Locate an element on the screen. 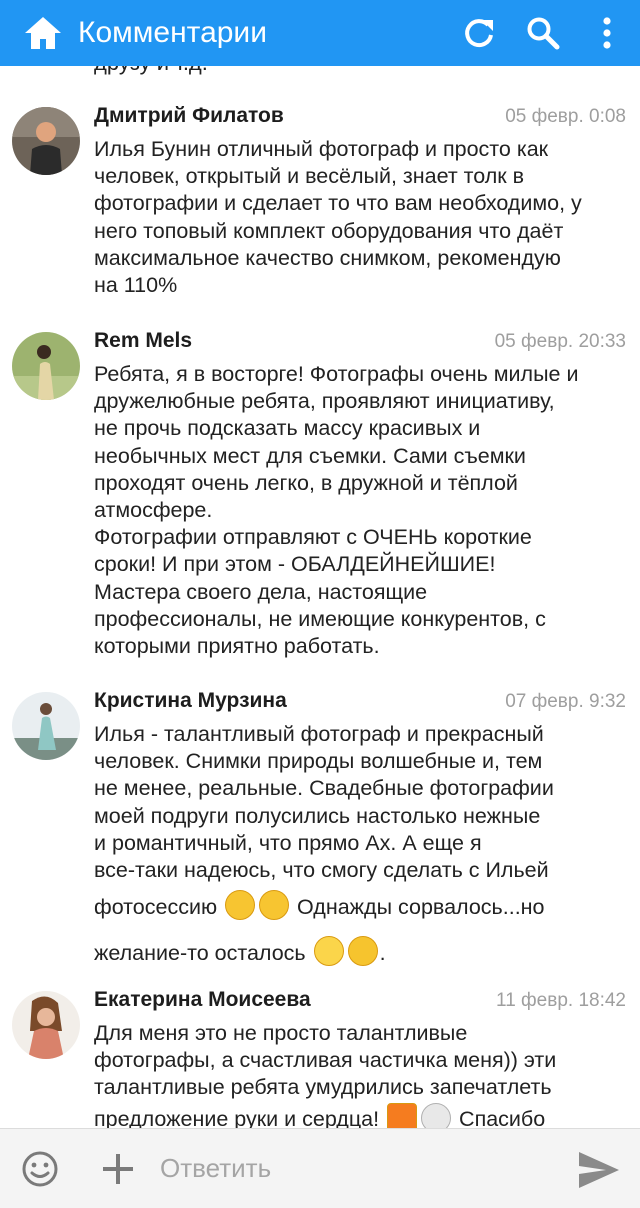 Image resolution: width=640 pixels, height=1208 pixels. comment-author: Екатерина Моисеева is located at coordinates (202, 1000).